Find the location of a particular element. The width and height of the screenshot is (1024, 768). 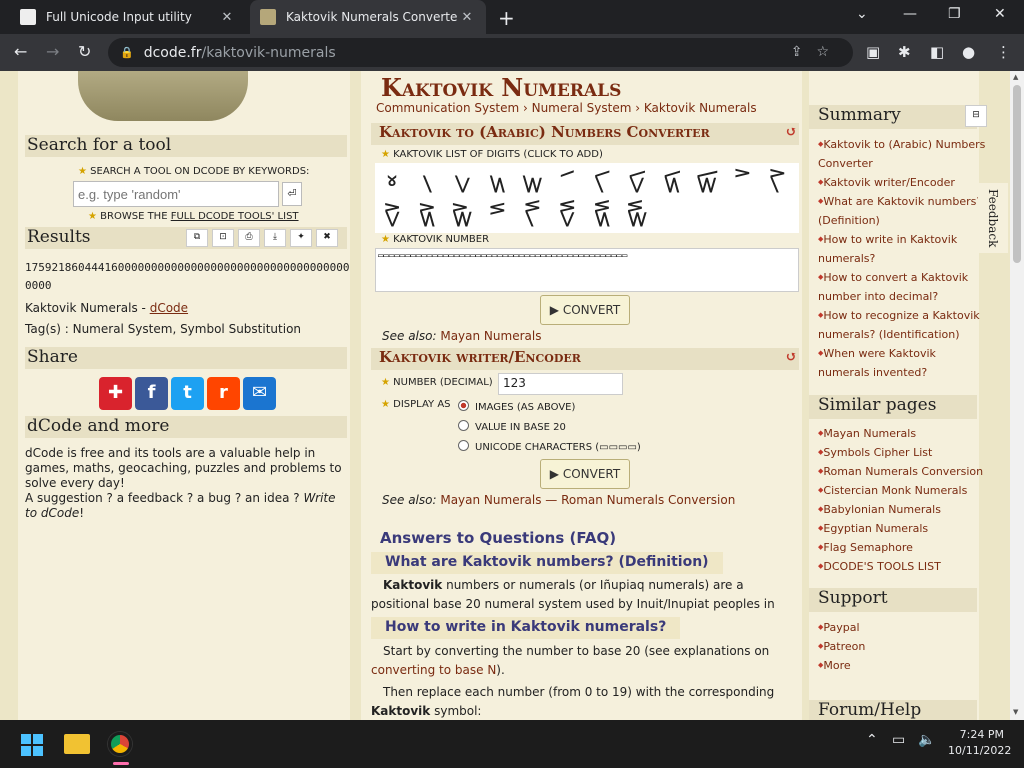

kaktovik-digit: 𝋉 is located at coordinates (707, 180).